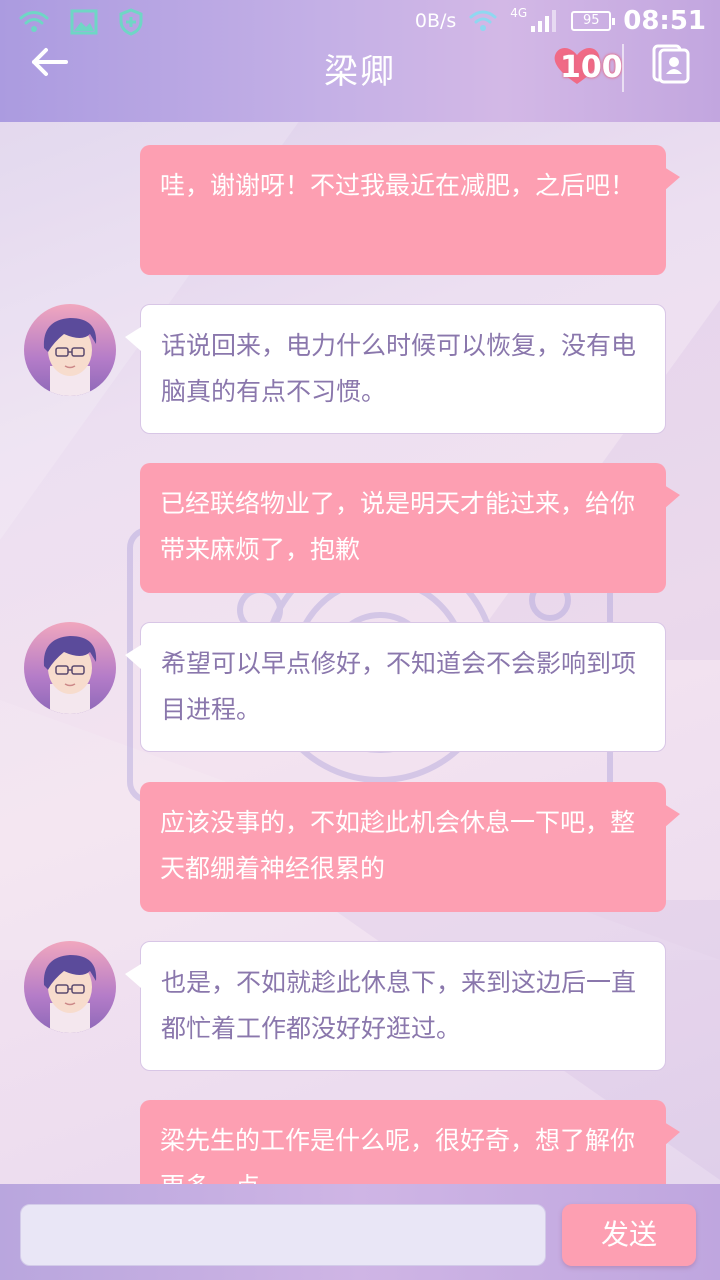 This screenshot has height=1280, width=720. Describe the element at coordinates (410, 528) in the screenshot. I see `outgoing-message: 已经联络物业了，说是明天才能过来，给你带来麻烦了，抱歉` at that location.